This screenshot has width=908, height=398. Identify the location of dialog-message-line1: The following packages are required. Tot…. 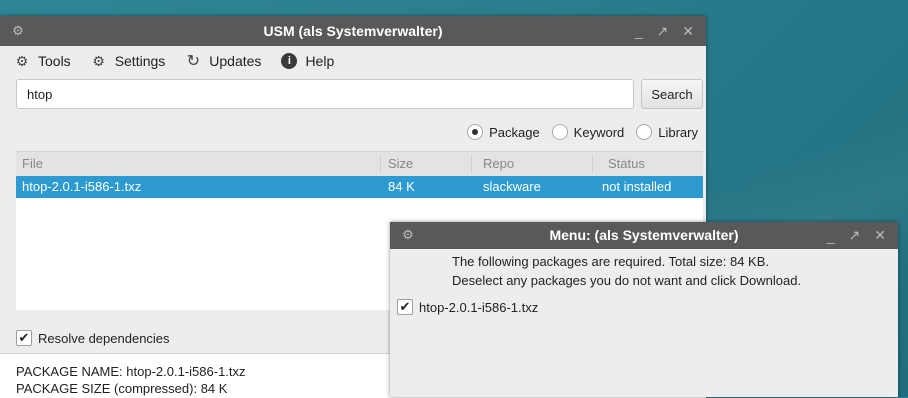
(610, 261).